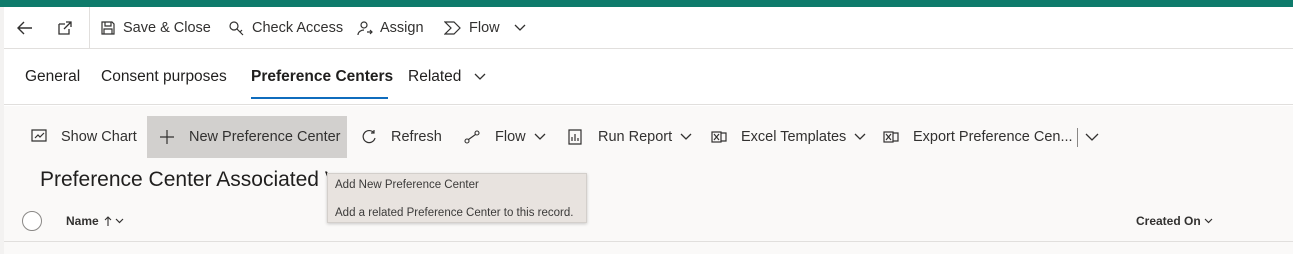 Image resolution: width=1293 pixels, height=254 pixels. What do you see at coordinates (407, 185) in the screenshot?
I see `tooltip-title: Add New Preference Center` at bounding box center [407, 185].